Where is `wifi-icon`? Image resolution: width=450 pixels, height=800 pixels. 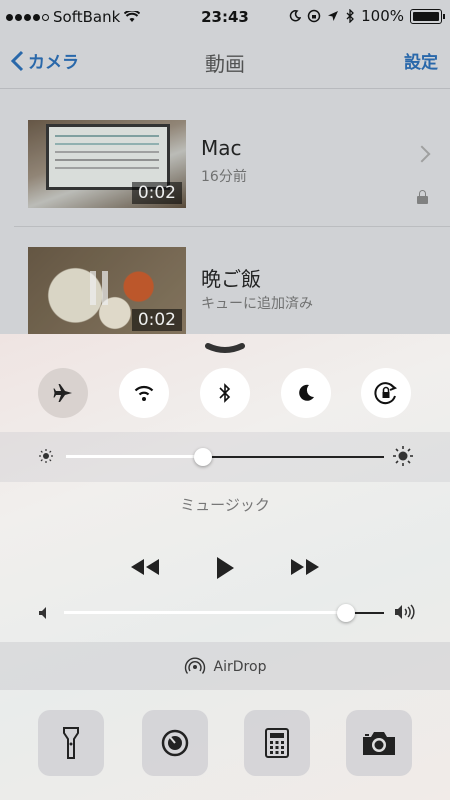
wifi-icon is located at coordinates (144, 393).